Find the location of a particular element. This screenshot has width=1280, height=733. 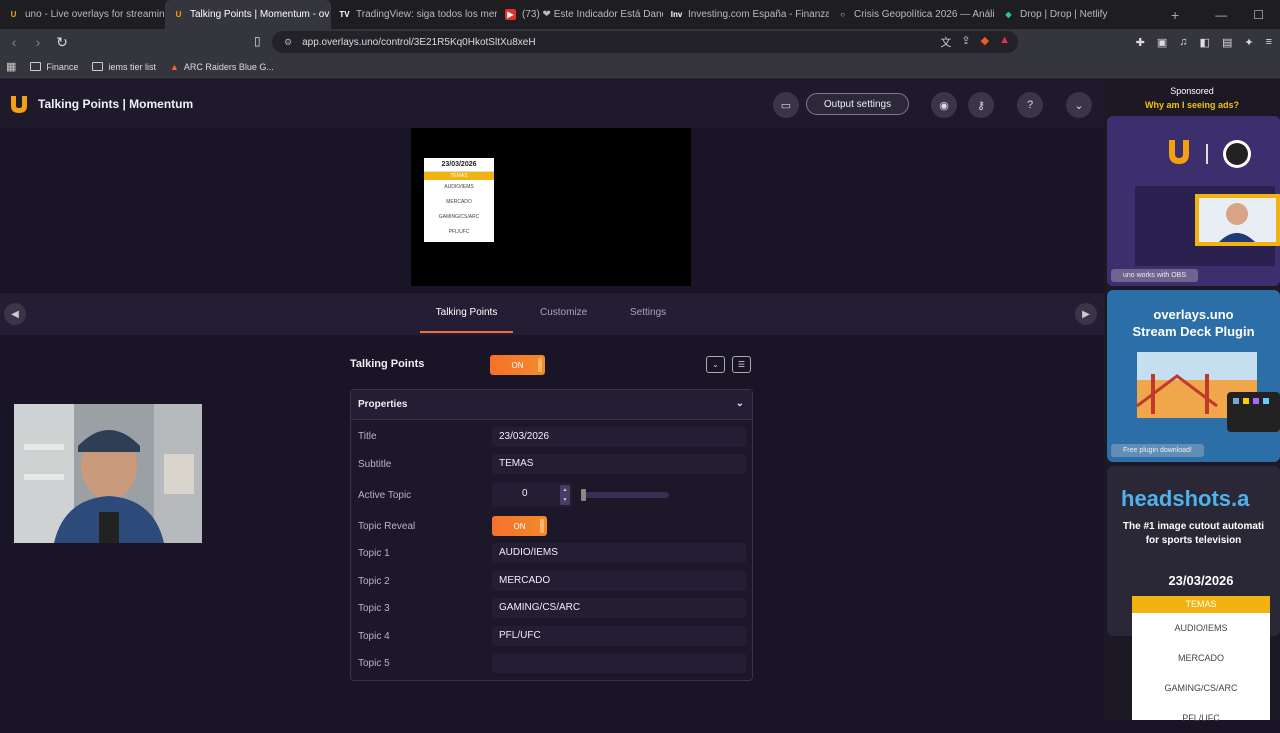

subtitle-field: TEMAS is located at coordinates (619, 464).